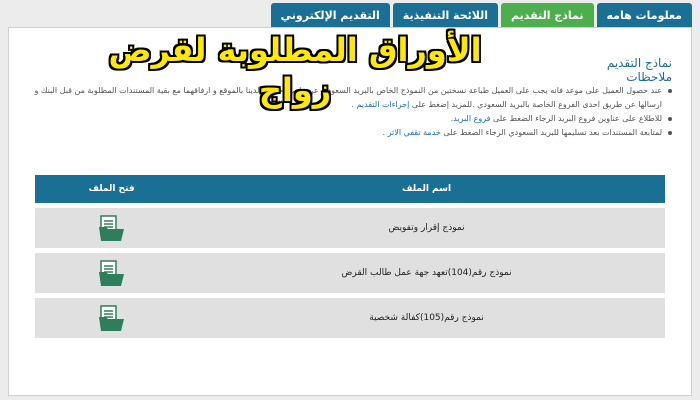 This screenshot has width=700, height=400. Describe the element at coordinates (412, 132) in the screenshot. I see `link-tracking-service: خدمة تقفي الاثر .` at that location.